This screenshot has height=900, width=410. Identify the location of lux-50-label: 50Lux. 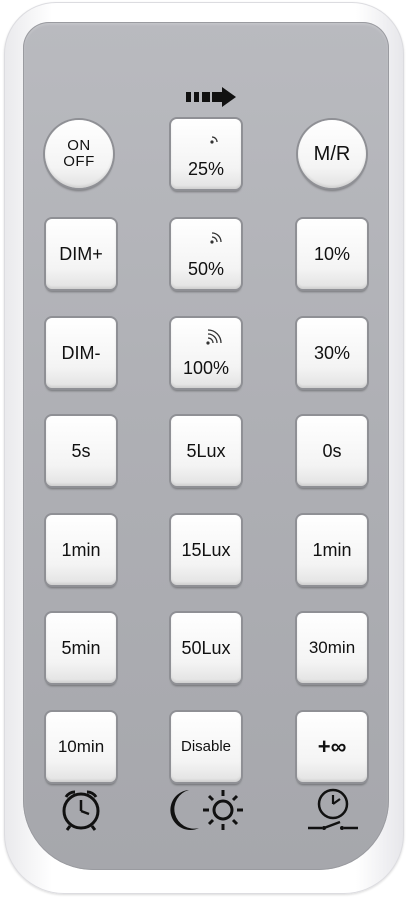
(206, 647).